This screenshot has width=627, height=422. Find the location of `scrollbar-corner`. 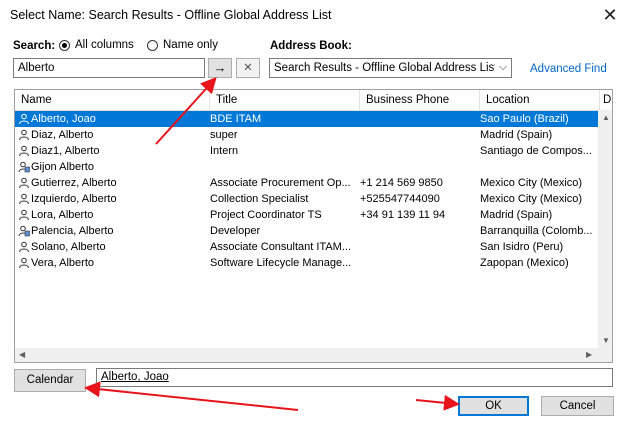

scrollbar-corner is located at coordinates (605, 355).